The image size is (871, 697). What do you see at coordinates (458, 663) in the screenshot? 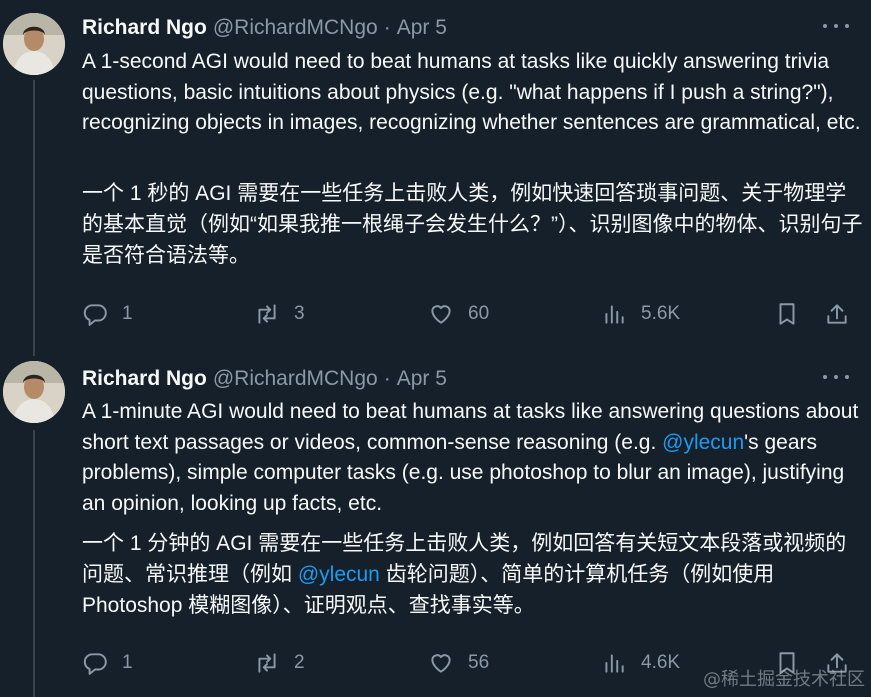
I see `like-button: 56` at bounding box center [458, 663].